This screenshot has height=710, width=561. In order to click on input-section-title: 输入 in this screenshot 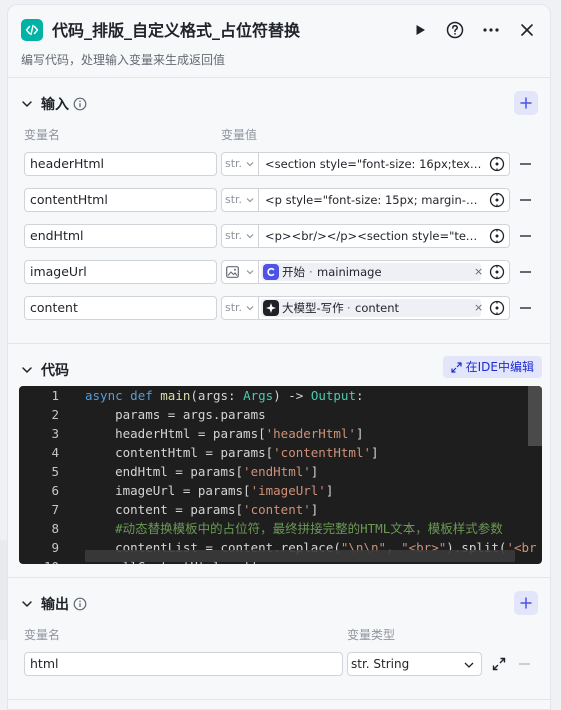, I will do `click(55, 105)`.